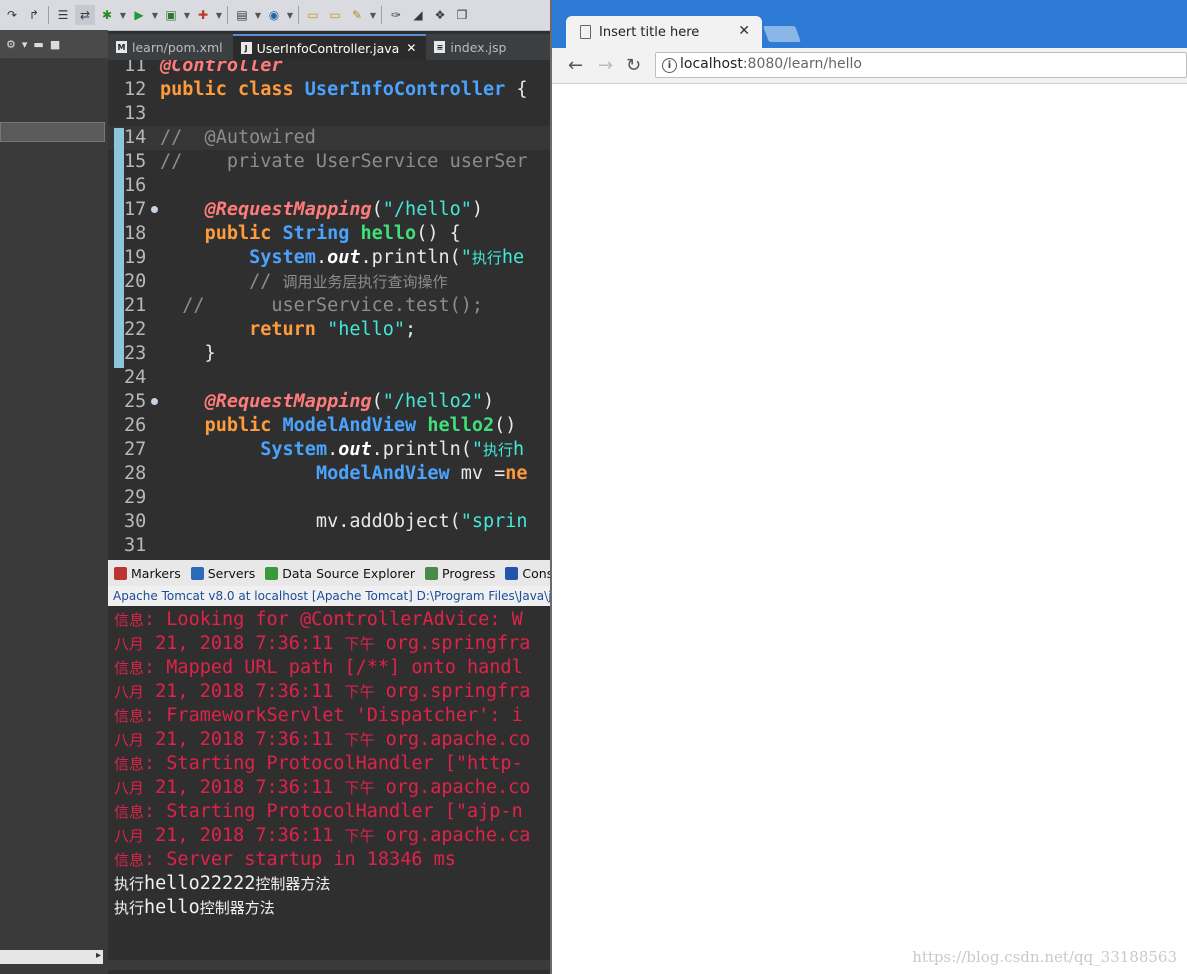 This screenshot has width=1187, height=974. What do you see at coordinates (418, 15) in the screenshot?
I see `pen-icon: ◢` at bounding box center [418, 15].